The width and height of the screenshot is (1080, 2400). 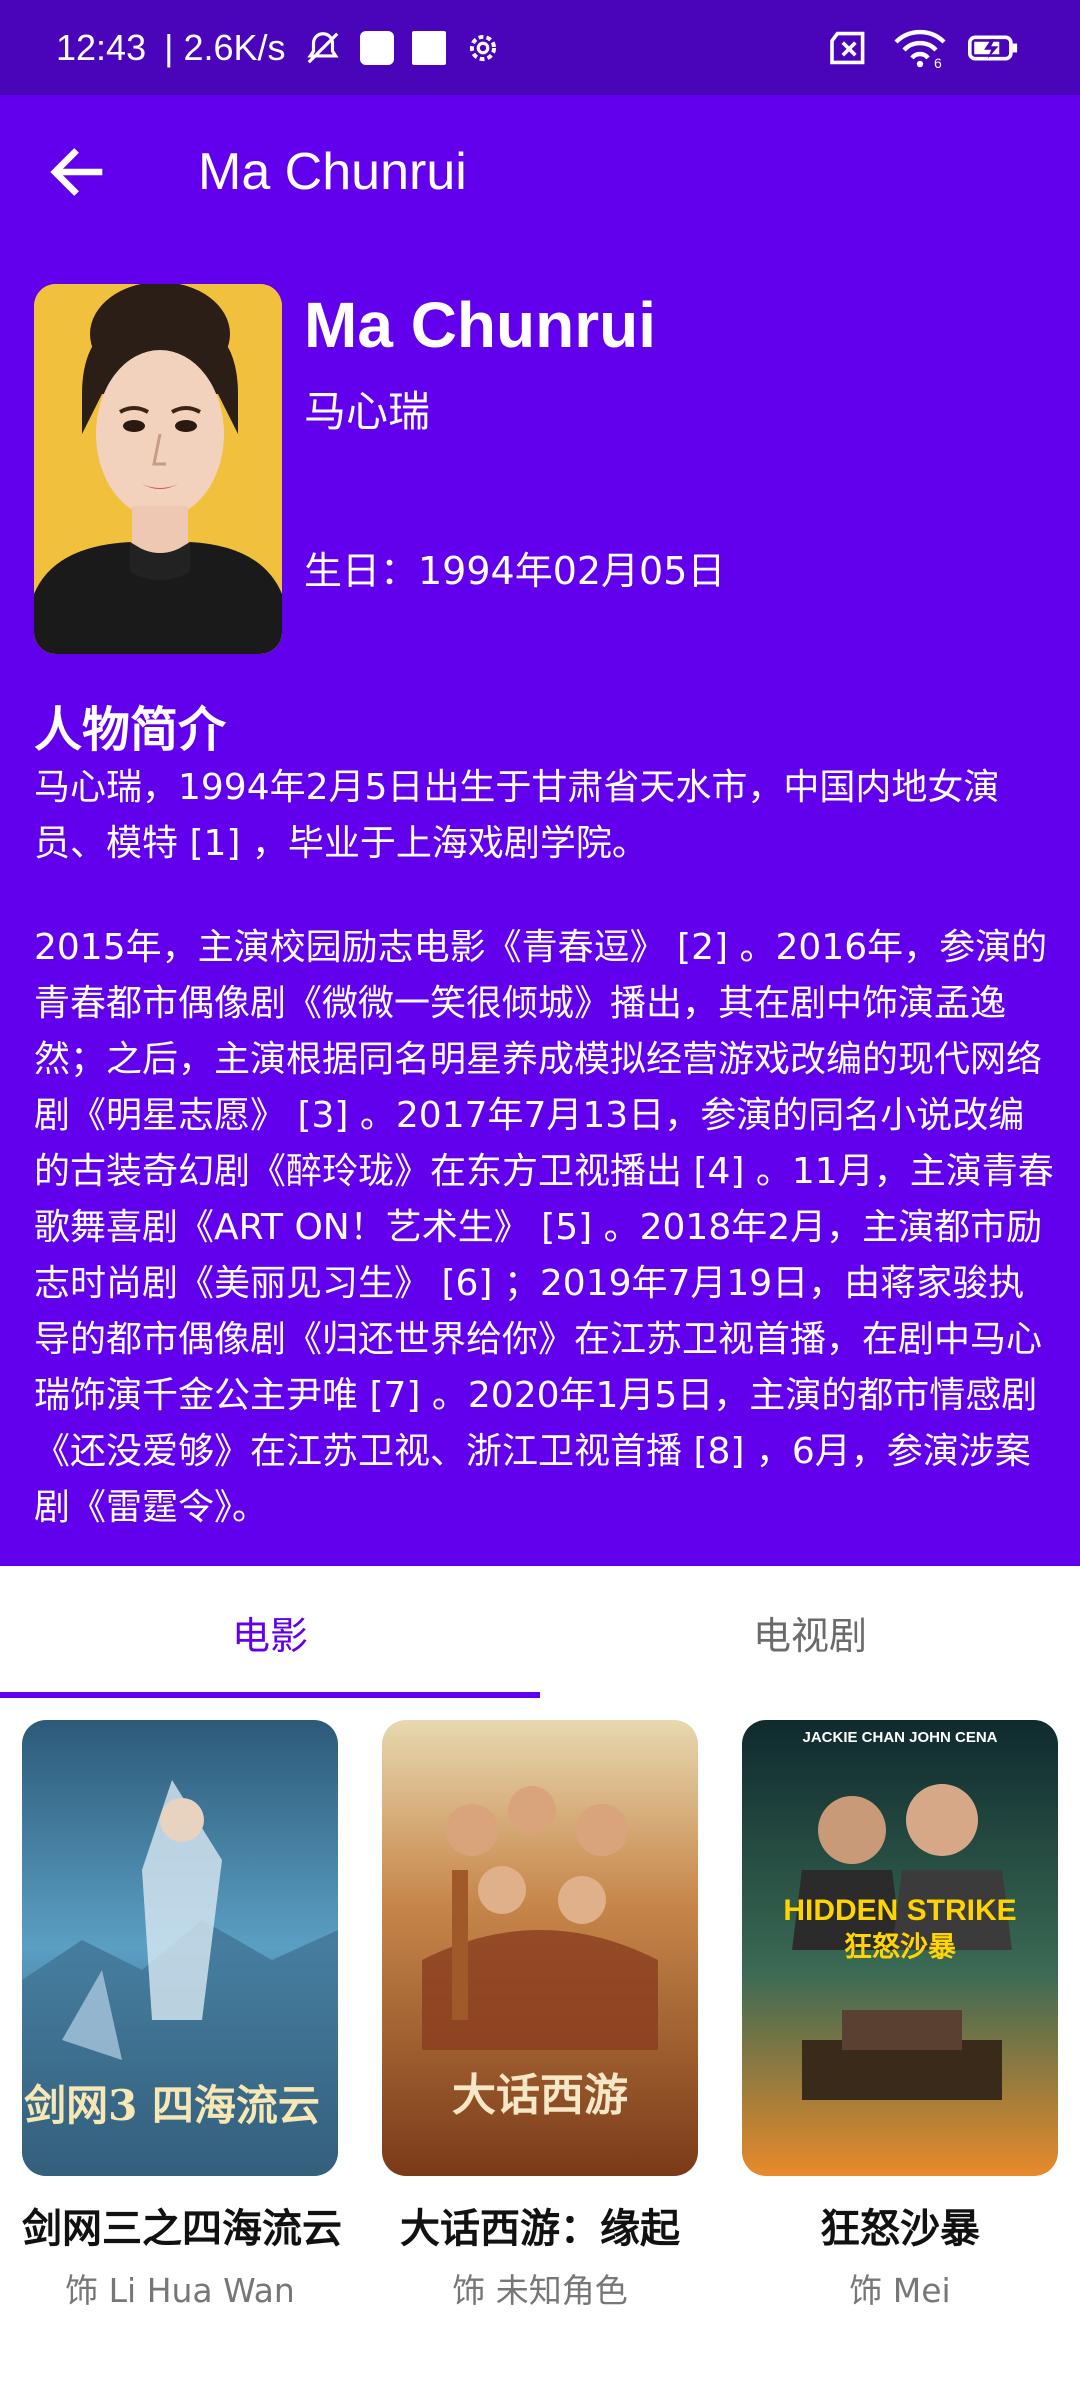 I want to click on movie-poster: JACKIE CHAN JOHN CENA HIDDEN STRIKE 狂怒沙暴, so click(x=900, y=1948).